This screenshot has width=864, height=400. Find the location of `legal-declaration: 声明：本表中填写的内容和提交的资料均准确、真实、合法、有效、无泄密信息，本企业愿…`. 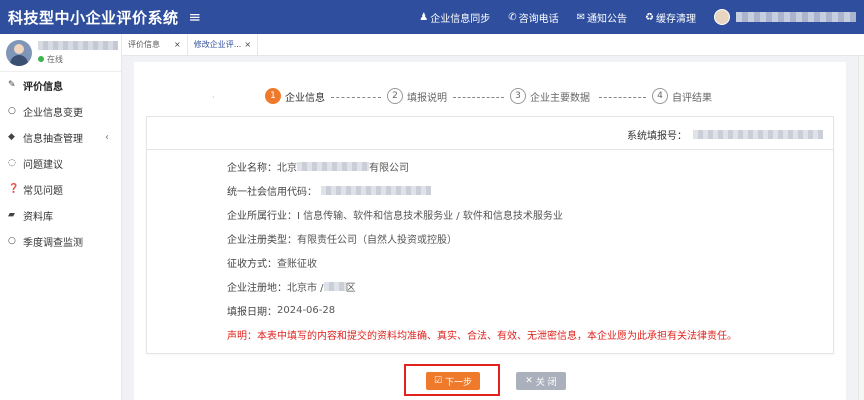

legal-declaration: 声明：本表中填写的内容和提交的资料均准确、真实、合法、有效、无泄密信息，本企业愿… is located at coordinates (482, 336).